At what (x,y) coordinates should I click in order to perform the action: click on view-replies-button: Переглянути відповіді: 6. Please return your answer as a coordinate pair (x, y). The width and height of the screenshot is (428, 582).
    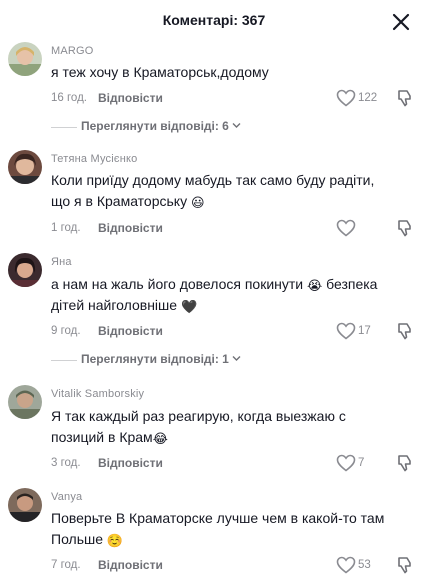
    Looking at the image, I should click on (156, 127).